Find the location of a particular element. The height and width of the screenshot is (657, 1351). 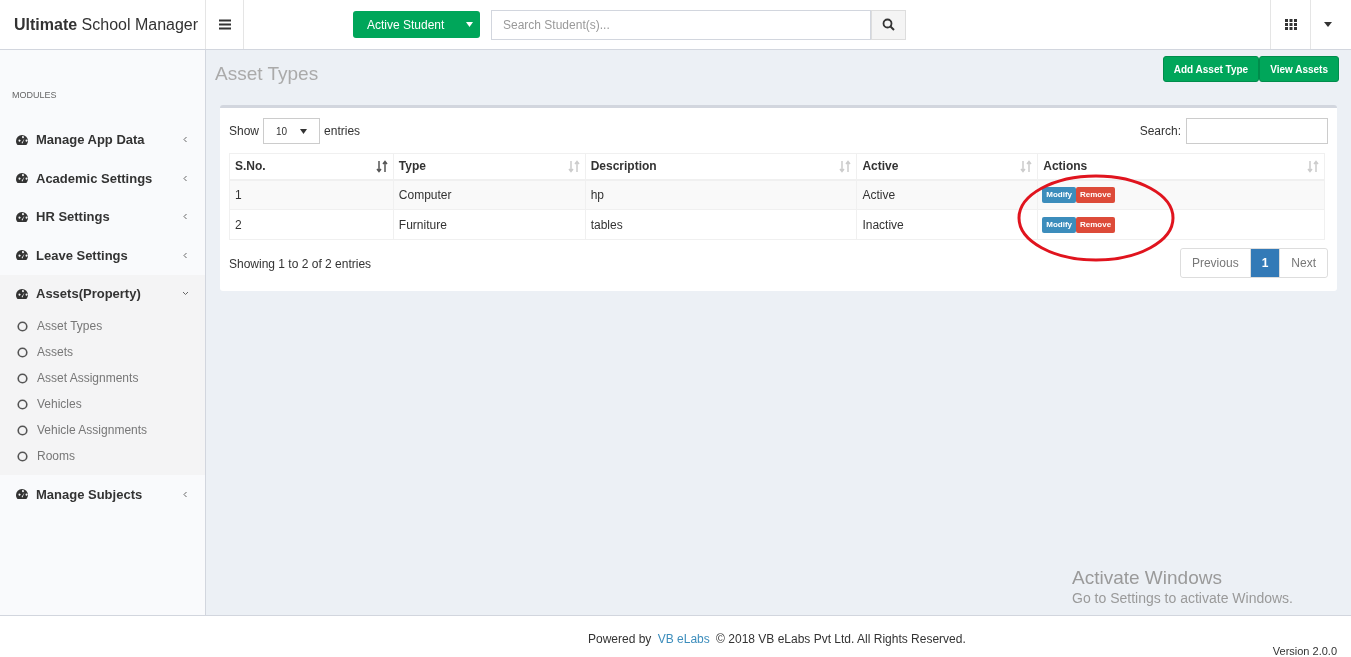

sort-ascending-icon is located at coordinates (381, 166).